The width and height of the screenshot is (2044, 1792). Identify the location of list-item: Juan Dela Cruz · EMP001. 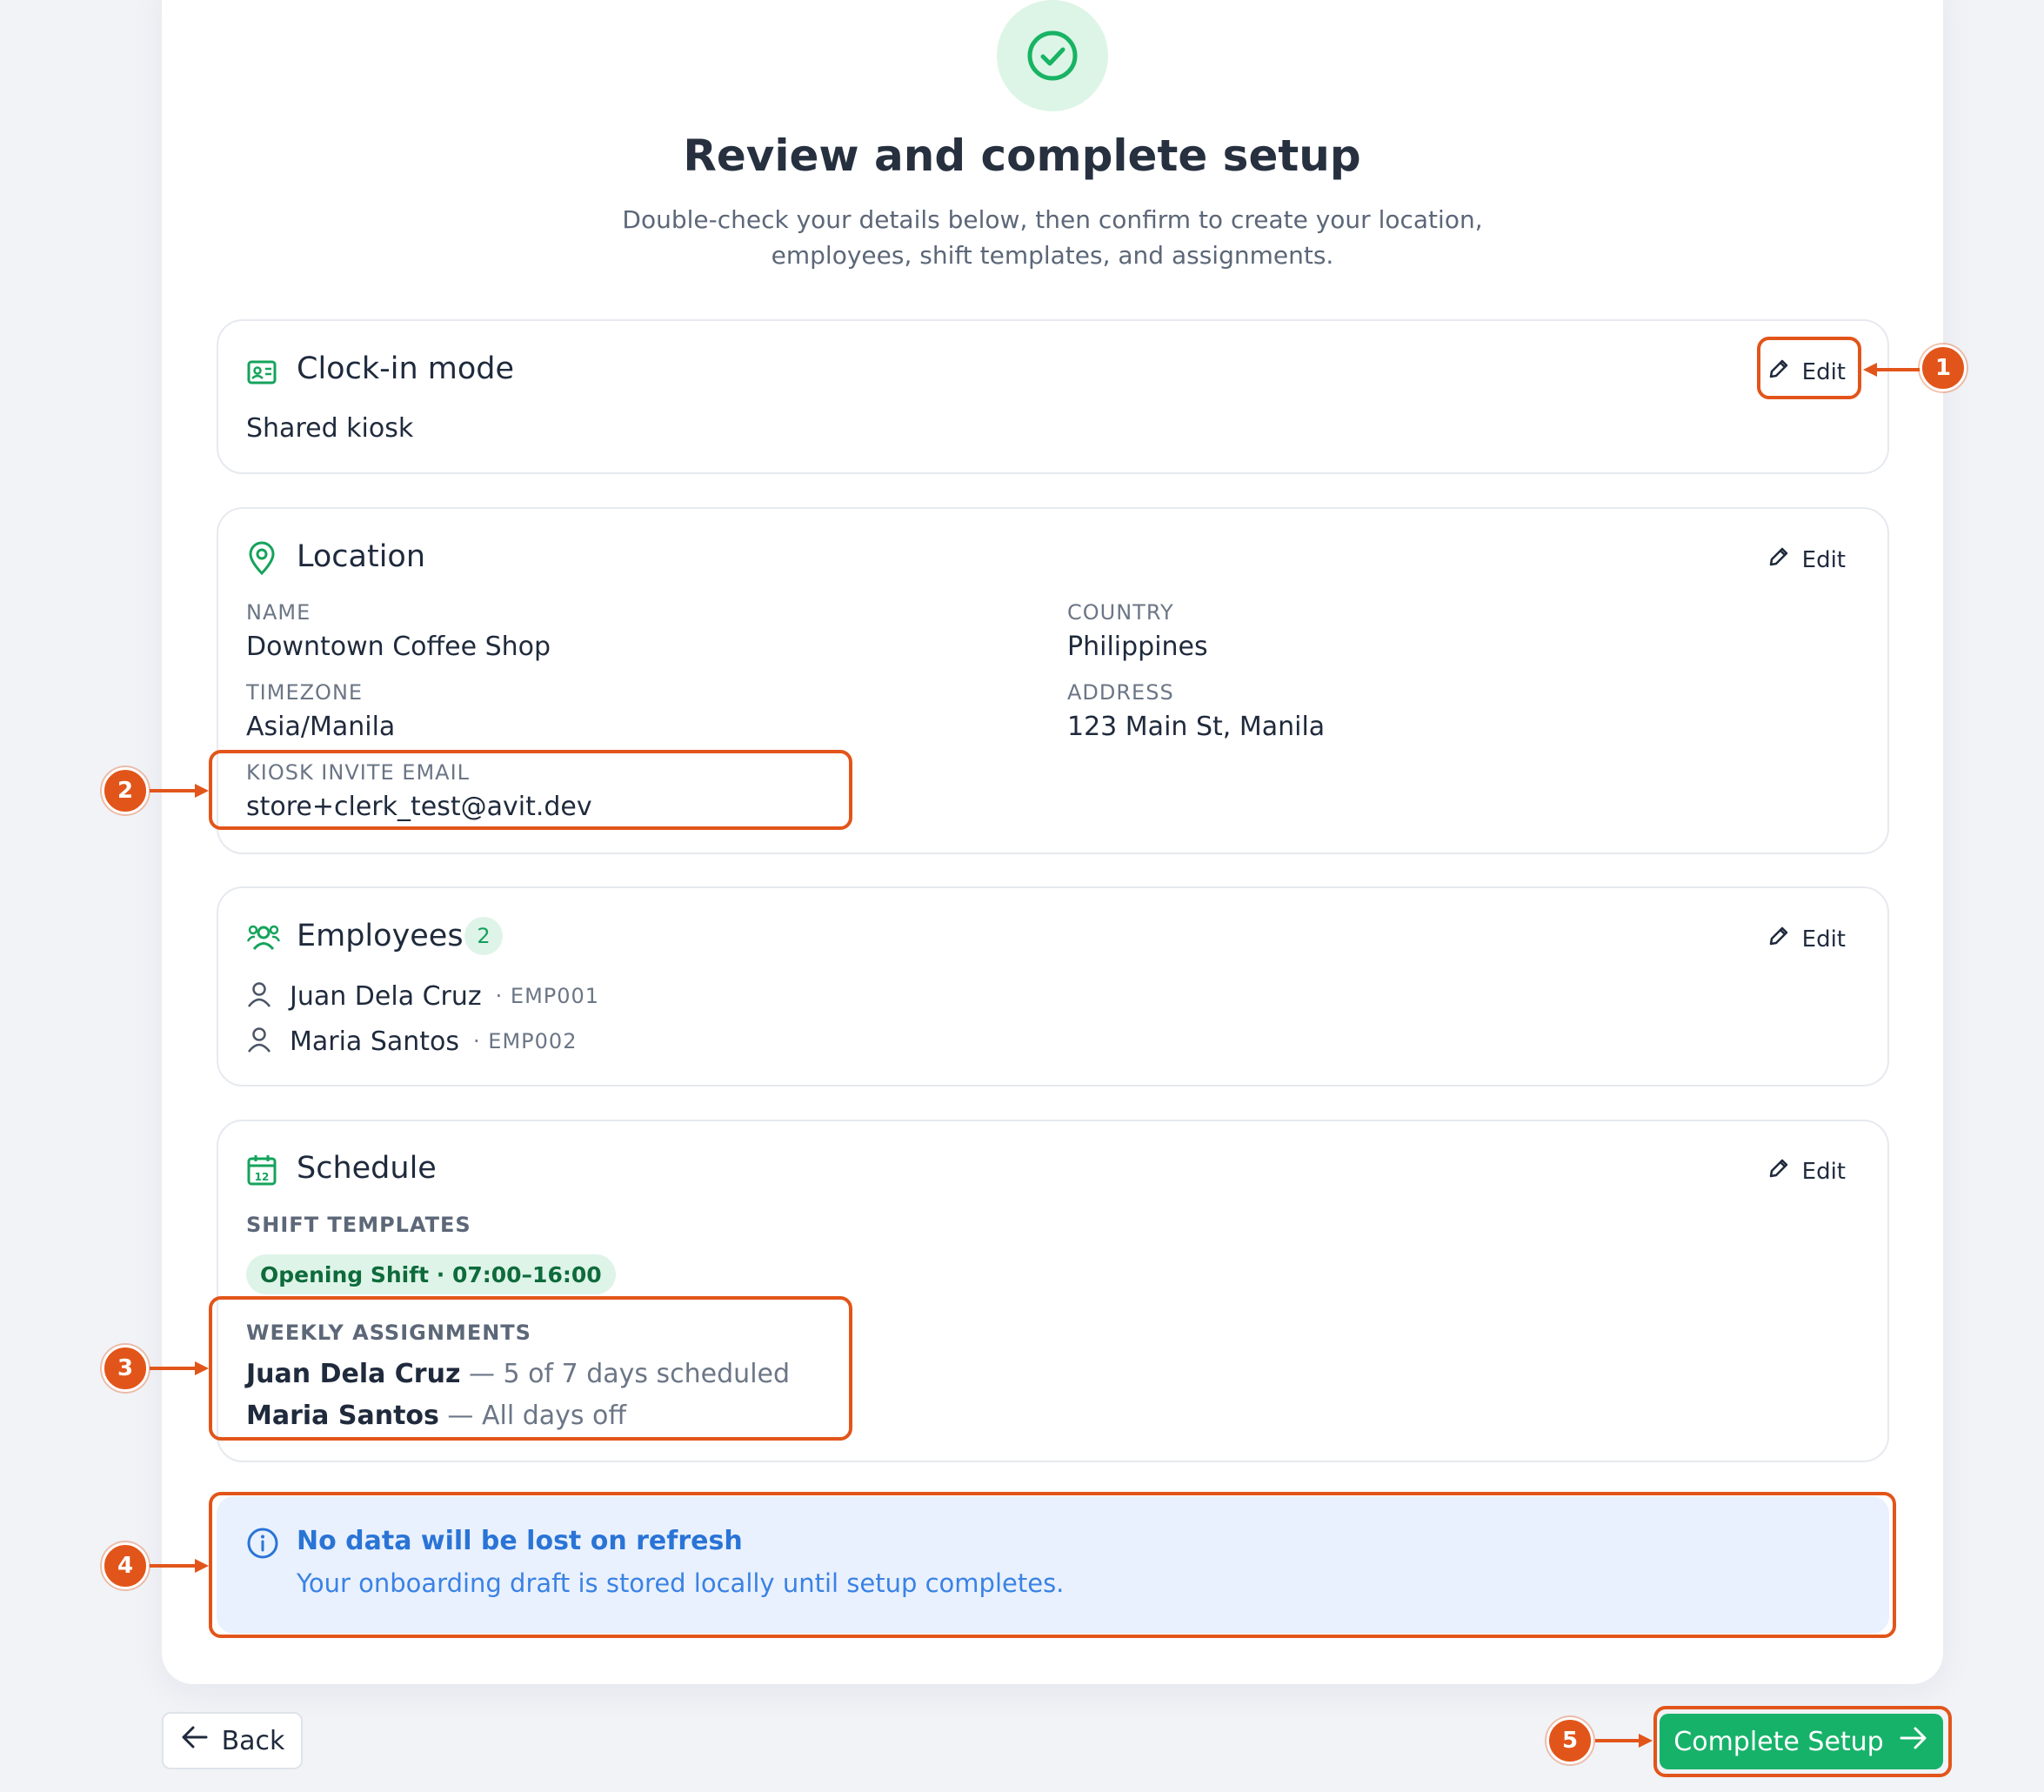
(422, 996).